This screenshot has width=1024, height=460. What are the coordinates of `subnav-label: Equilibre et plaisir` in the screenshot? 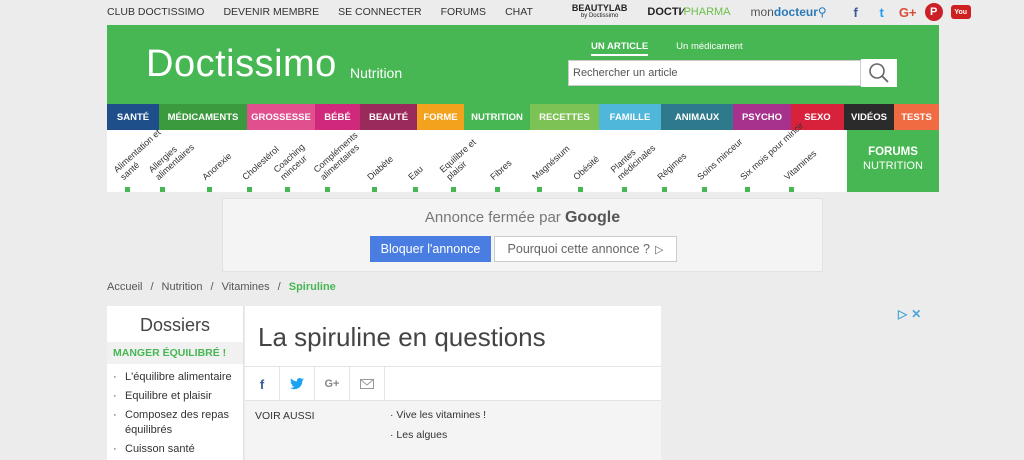 It's located at (457, 159).